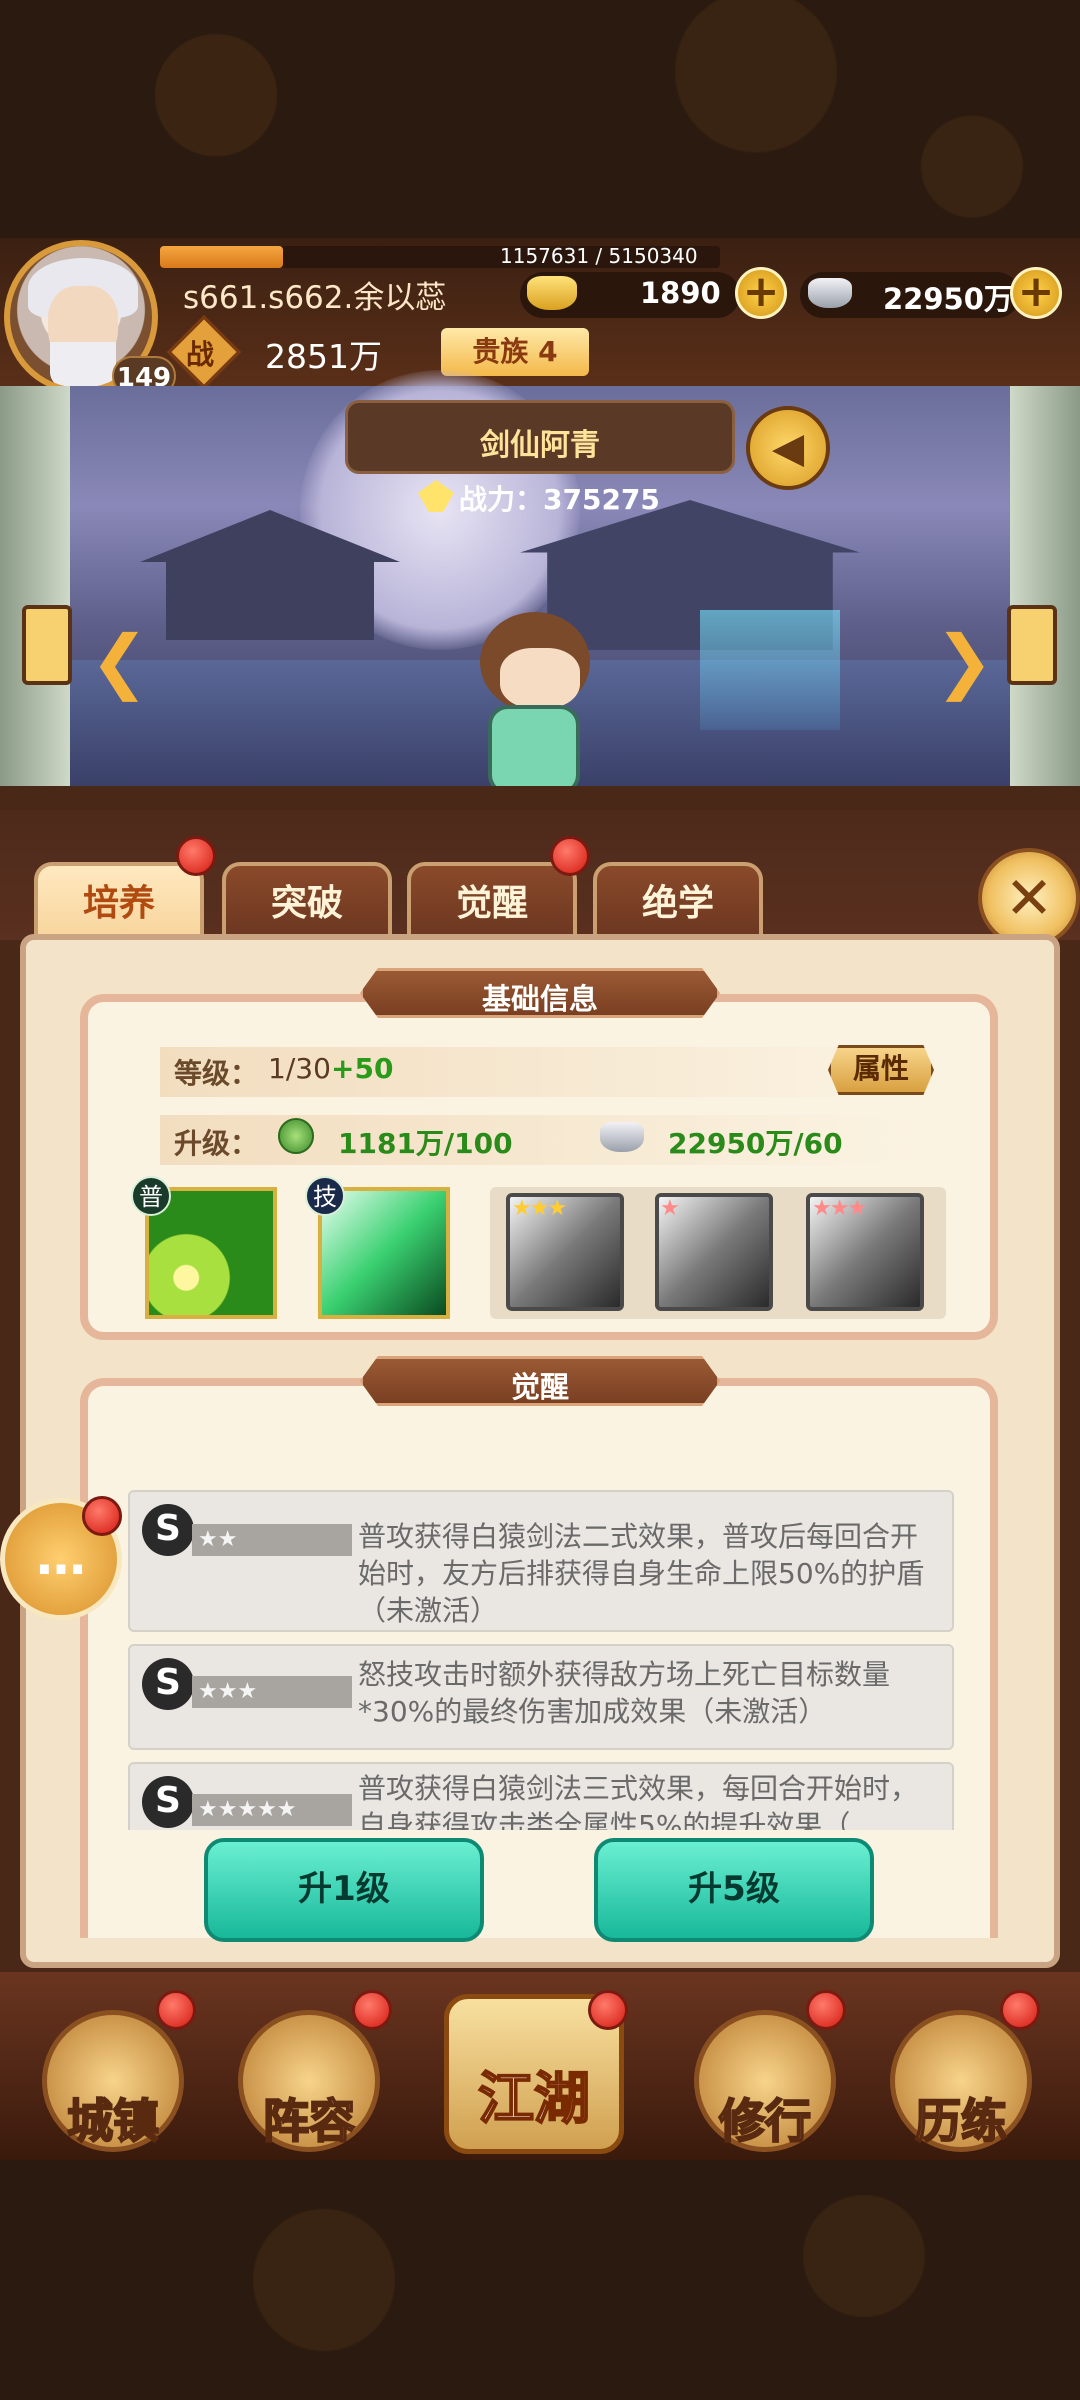  Describe the element at coordinates (680, 293) in the screenshot. I see `gold-value: 1890` at that location.